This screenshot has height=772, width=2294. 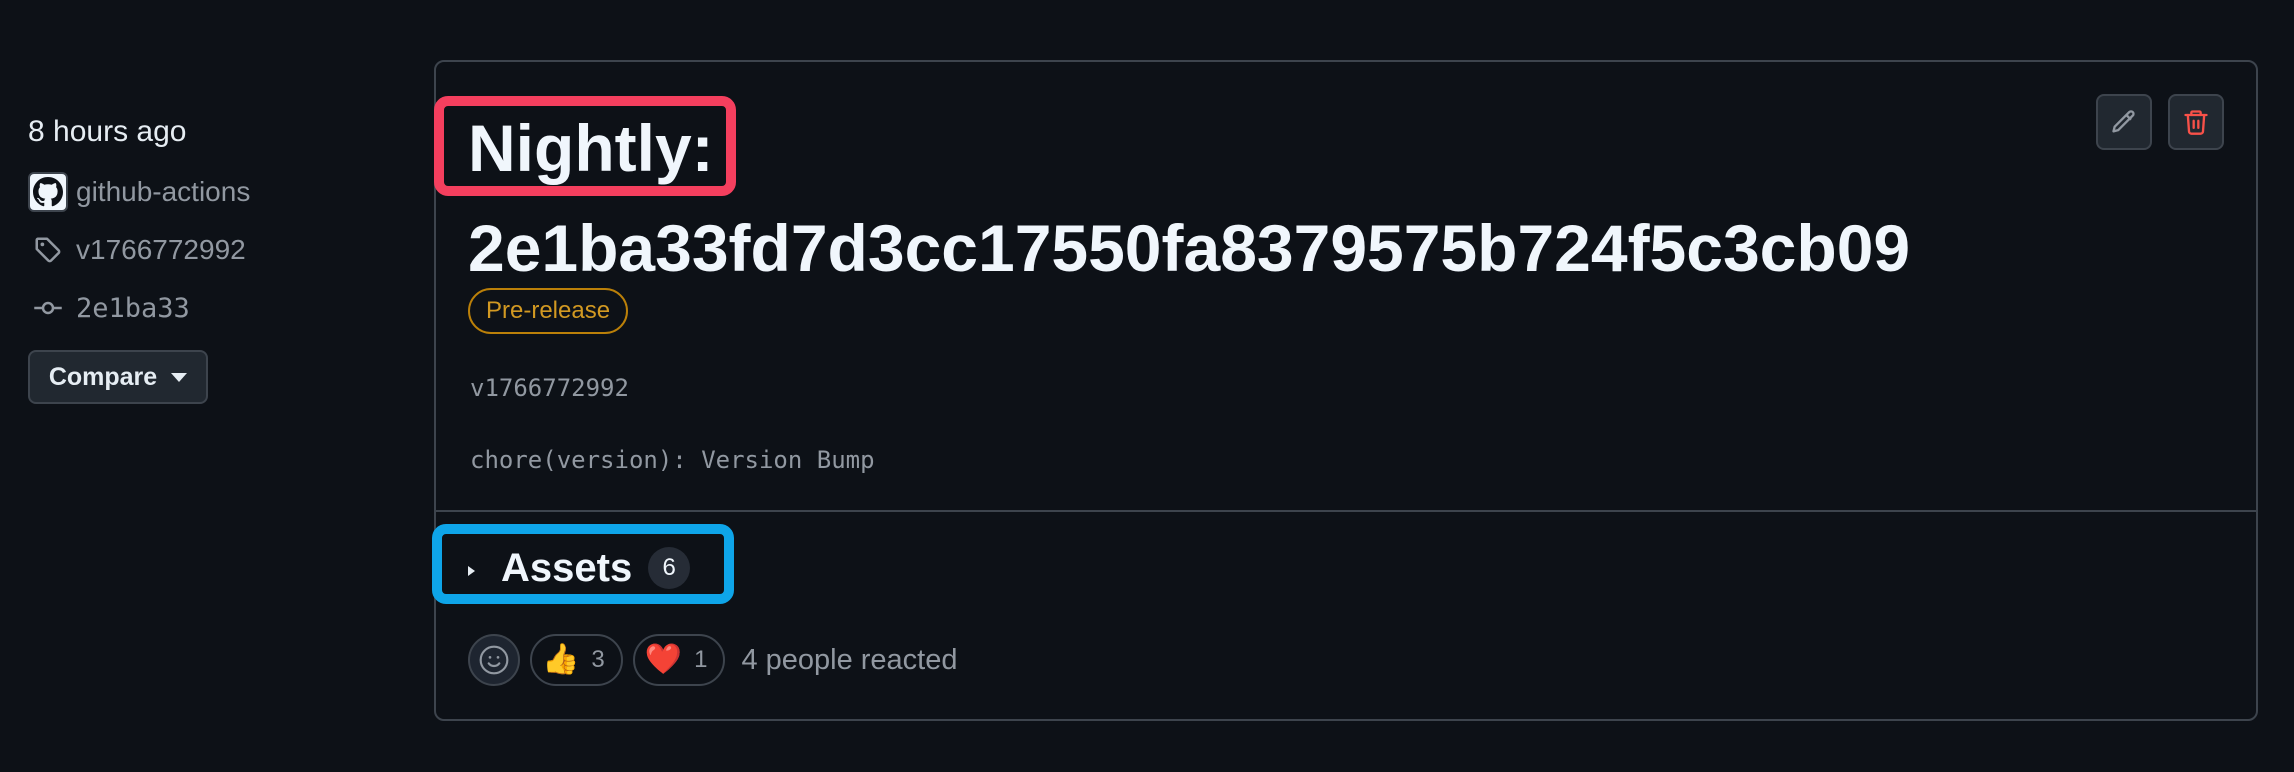 I want to click on reaction-thumbs-up: 👍 3, so click(x=576, y=660).